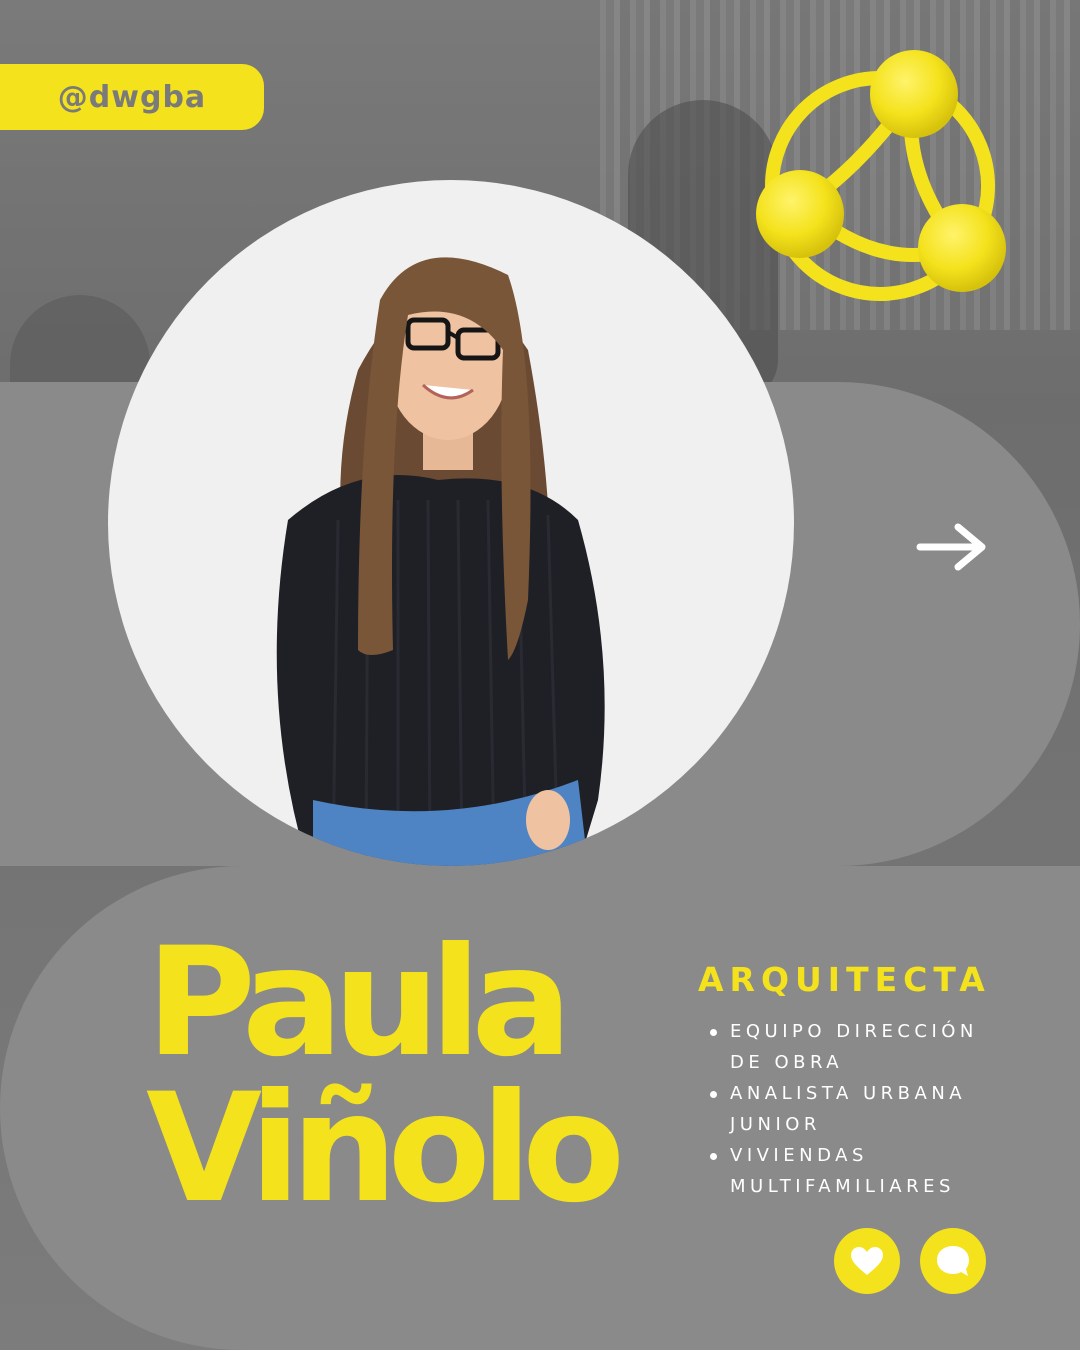  I want to click on comment-button, so click(953, 1261).